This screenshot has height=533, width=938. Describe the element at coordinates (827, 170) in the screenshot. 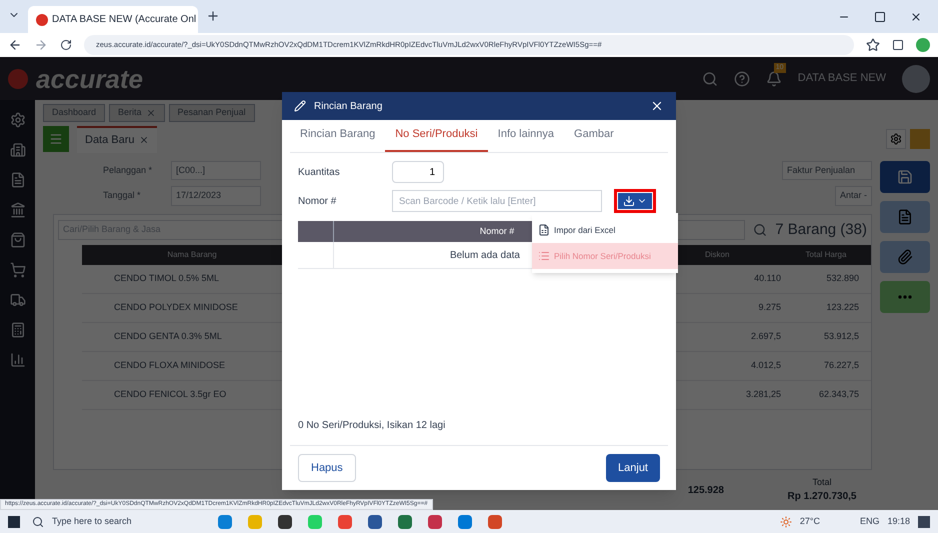

I see `document-type-select: Faktur Penjualan` at that location.